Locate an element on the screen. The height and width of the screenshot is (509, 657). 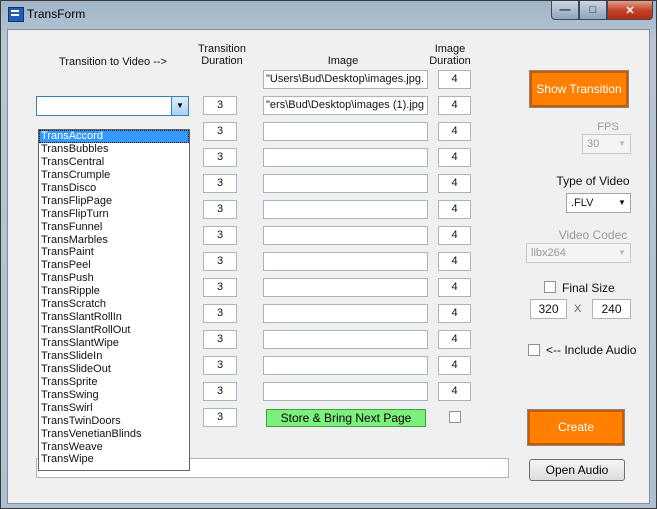
open-audio-button: Open Audio is located at coordinates (577, 470).